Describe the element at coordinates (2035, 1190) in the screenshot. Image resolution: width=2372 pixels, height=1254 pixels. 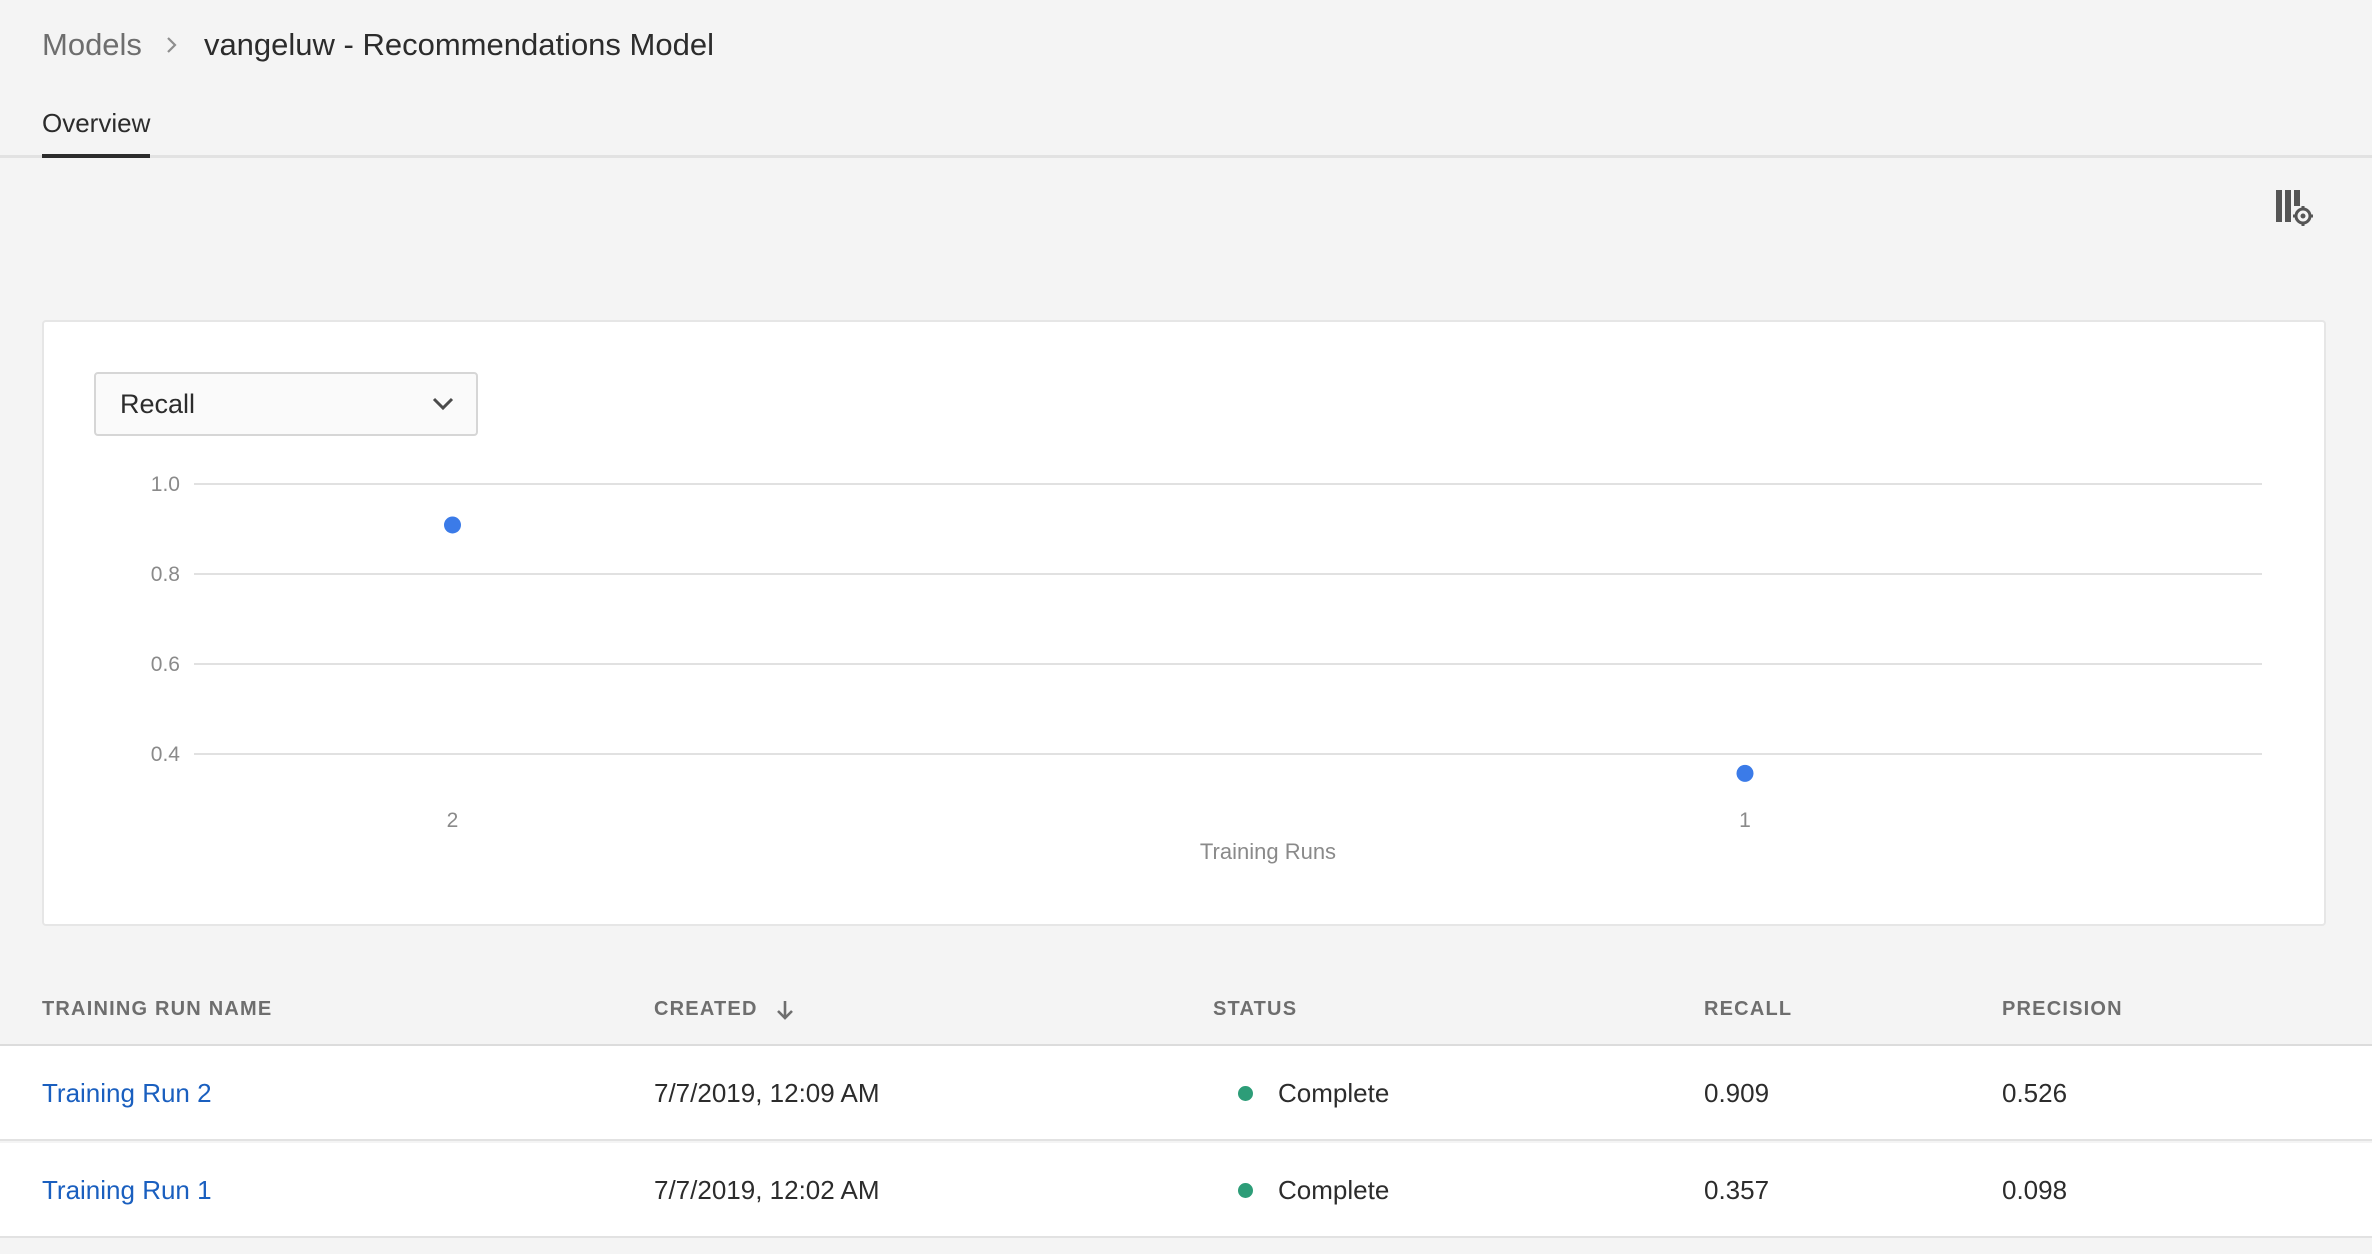
I see `precision-value: 0.098` at that location.